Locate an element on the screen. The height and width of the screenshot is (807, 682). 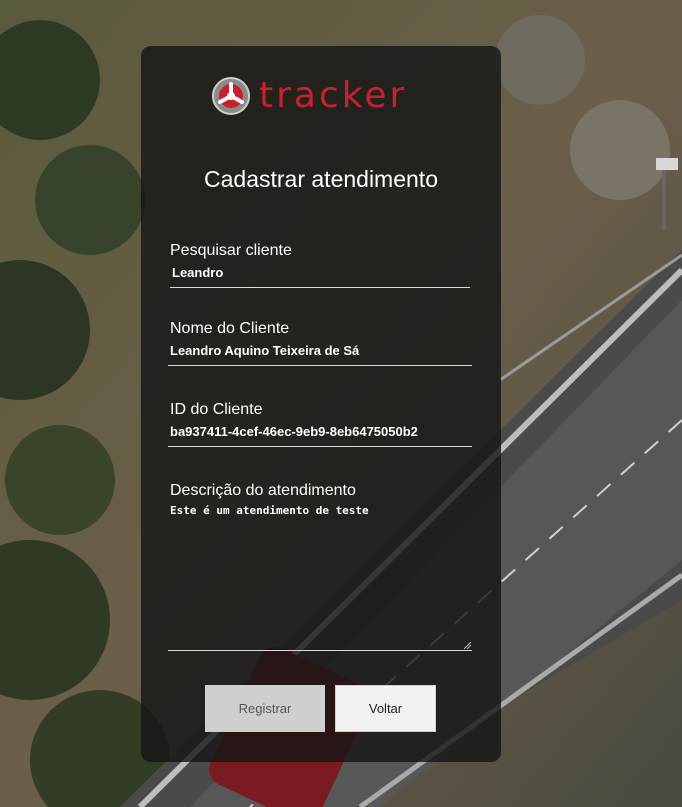
search-client-input is located at coordinates (320, 274).